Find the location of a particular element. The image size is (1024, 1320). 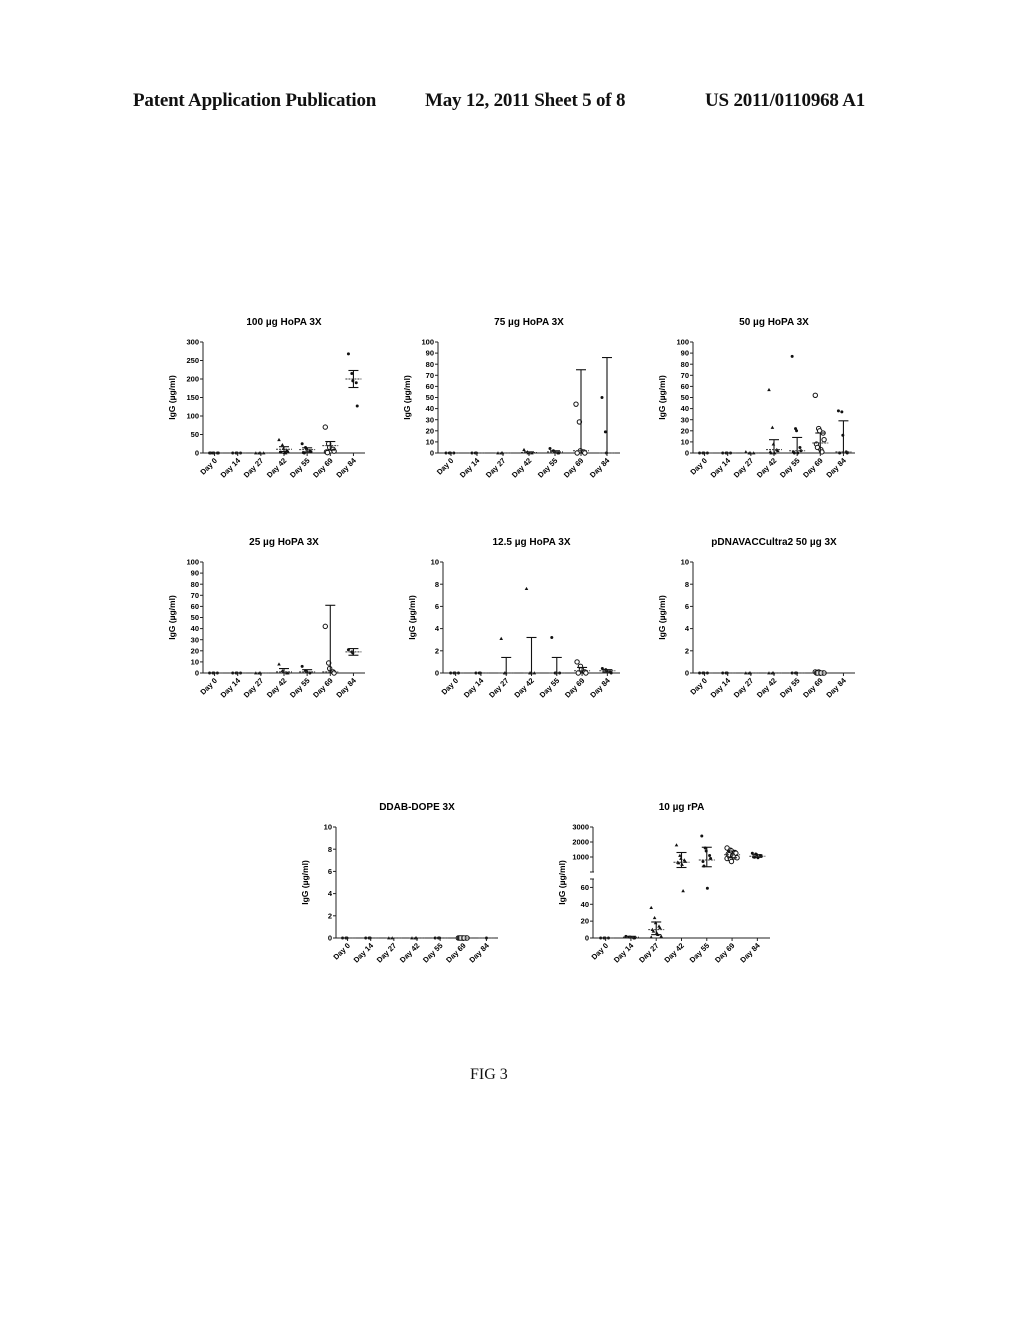

y-tick-label: 30 is located at coordinates (430, 419).